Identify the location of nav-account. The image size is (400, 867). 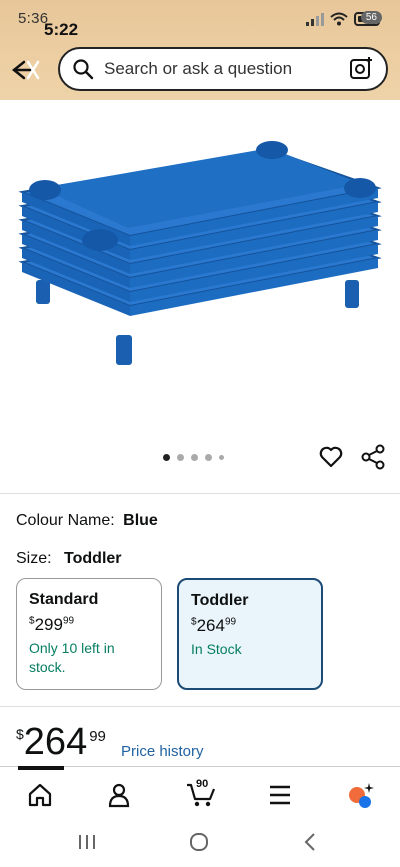
(119, 795).